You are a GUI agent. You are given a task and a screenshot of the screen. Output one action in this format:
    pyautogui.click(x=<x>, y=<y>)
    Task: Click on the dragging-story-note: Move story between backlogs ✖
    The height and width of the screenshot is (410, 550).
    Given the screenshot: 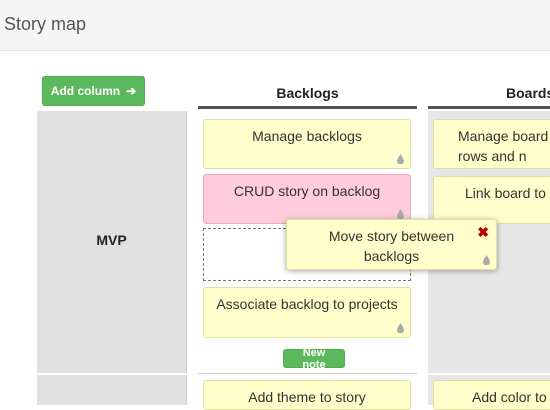 What is the action you would take?
    pyautogui.click(x=391, y=244)
    